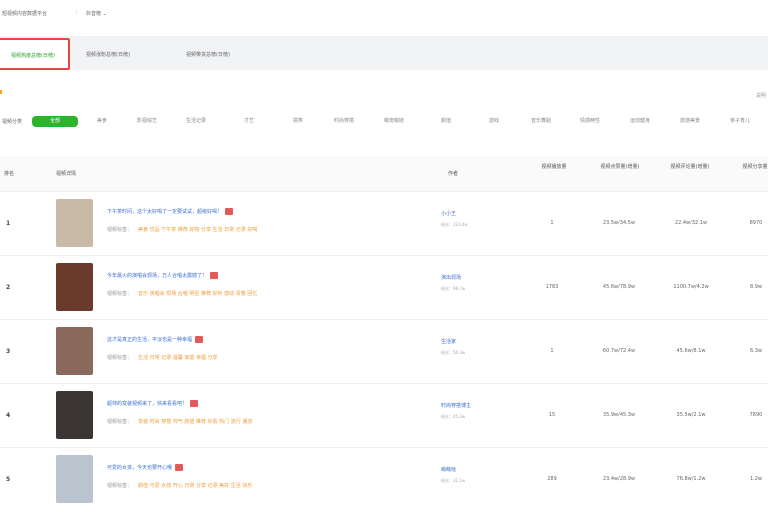  Describe the element at coordinates (453, 352) in the screenshot. I see `author-fans: 粉丝：56.3w` at that location.